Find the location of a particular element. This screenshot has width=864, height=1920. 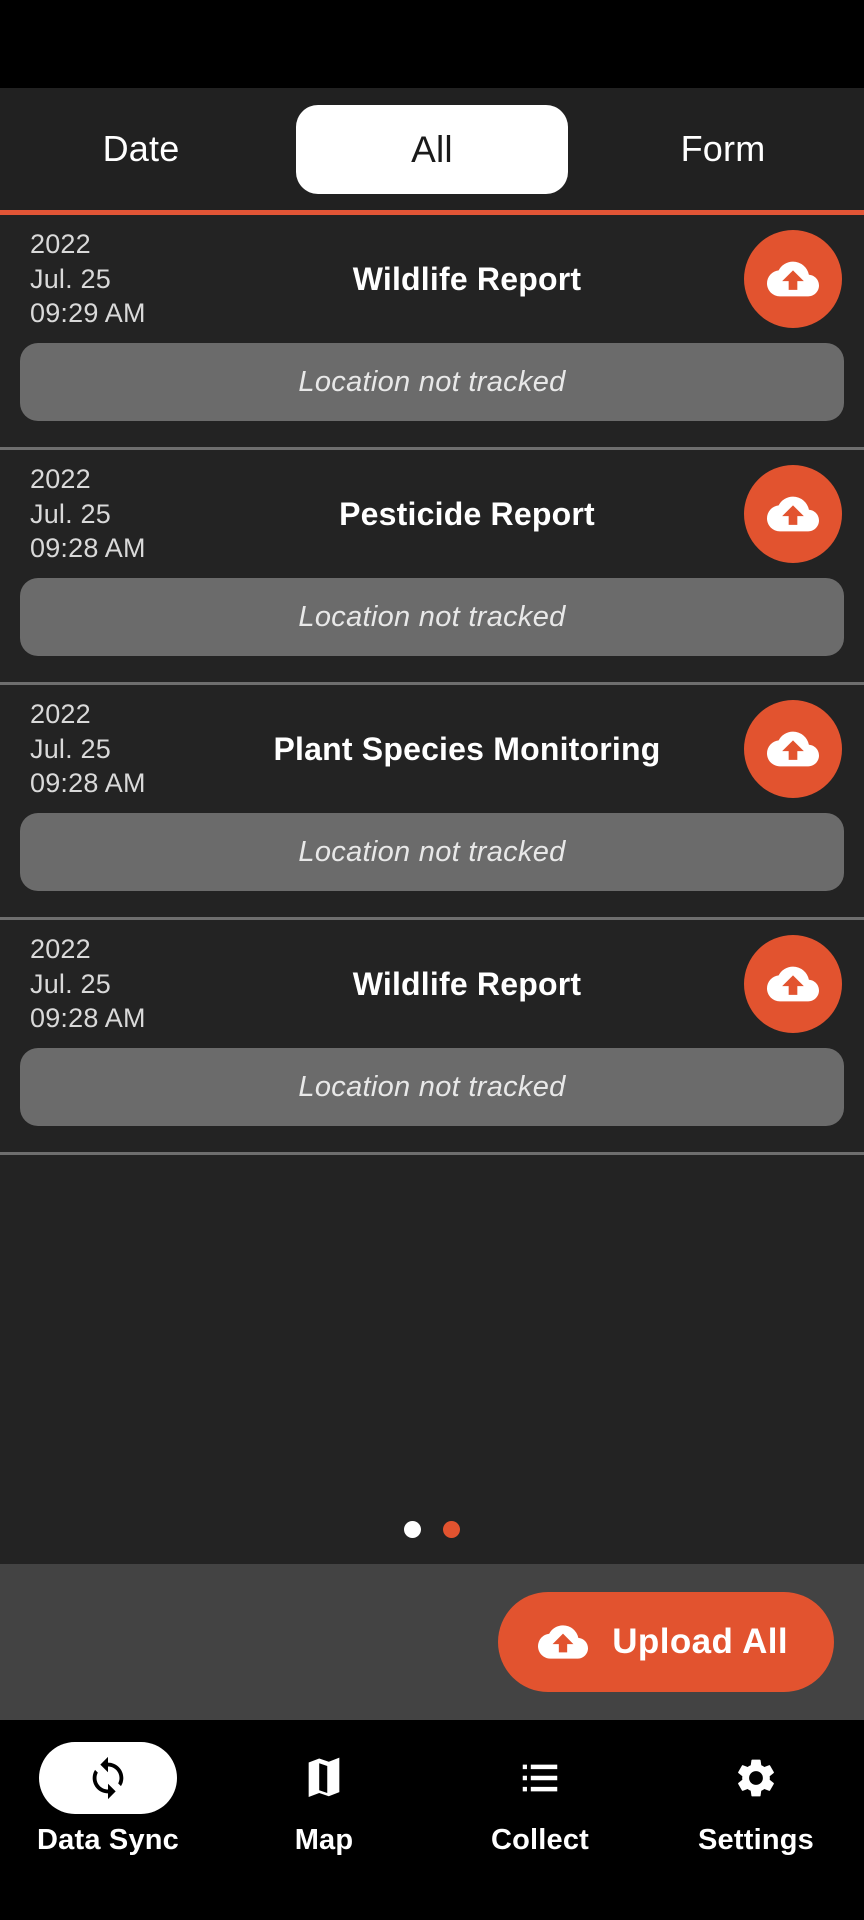

sync-icon is located at coordinates (108, 1778).